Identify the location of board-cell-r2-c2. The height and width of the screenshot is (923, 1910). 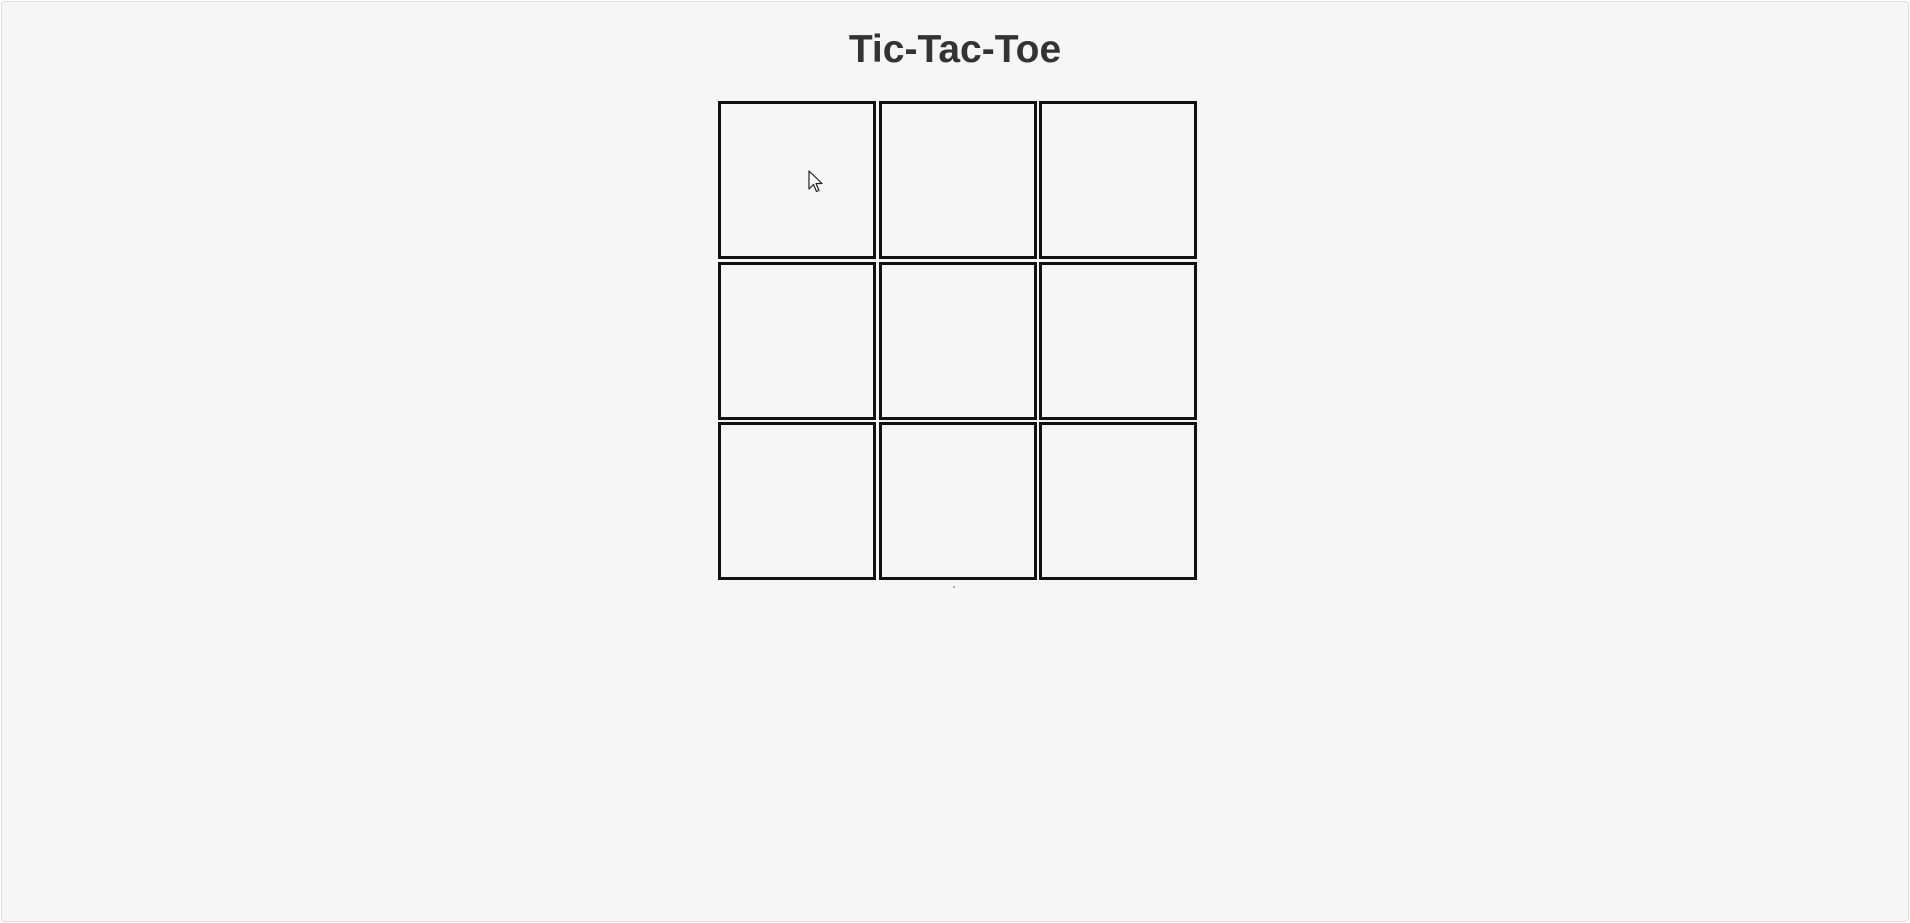
(958, 341).